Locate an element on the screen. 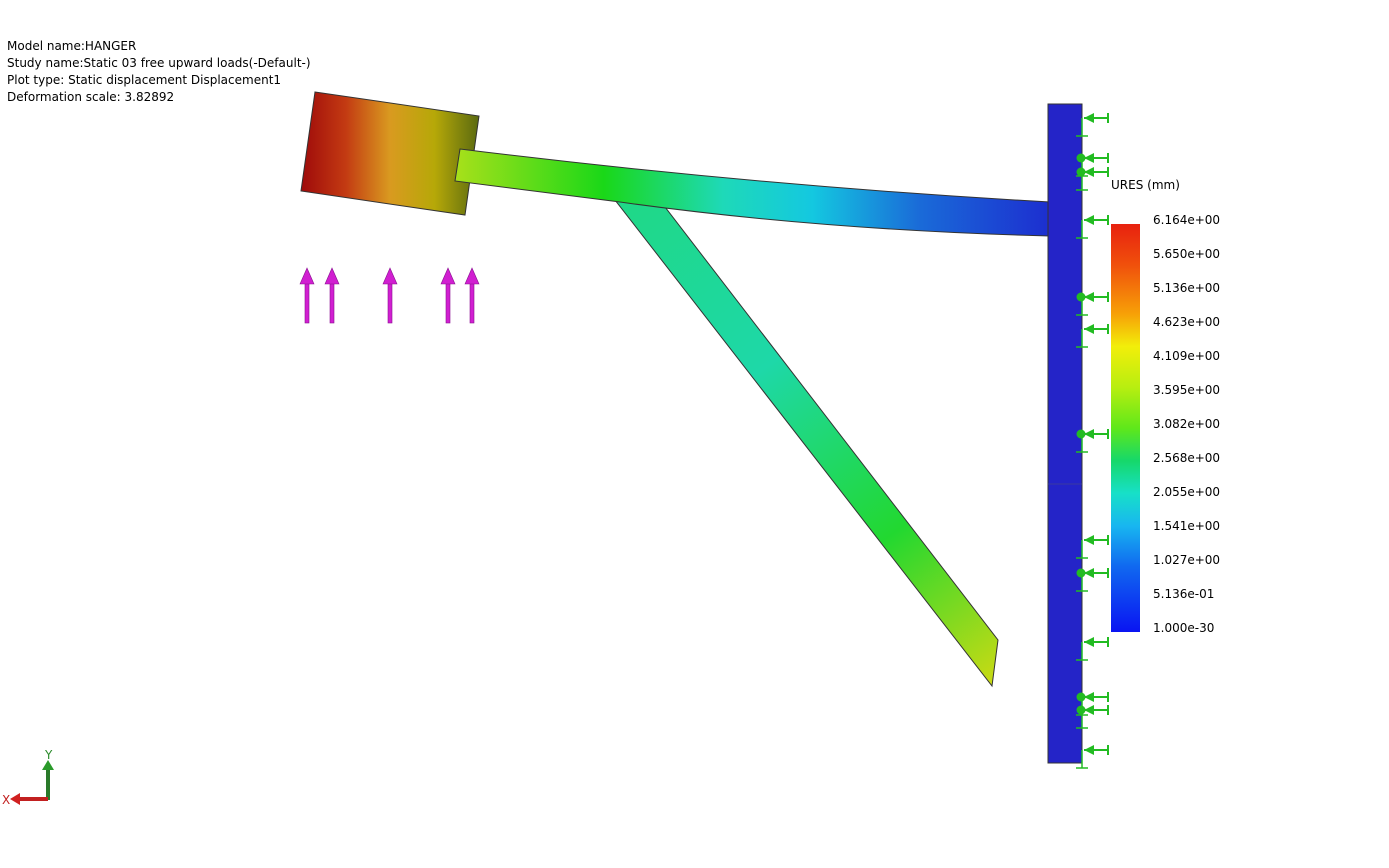 The width and height of the screenshot is (1389, 868). horizontal-arm is located at coordinates (752, 192).